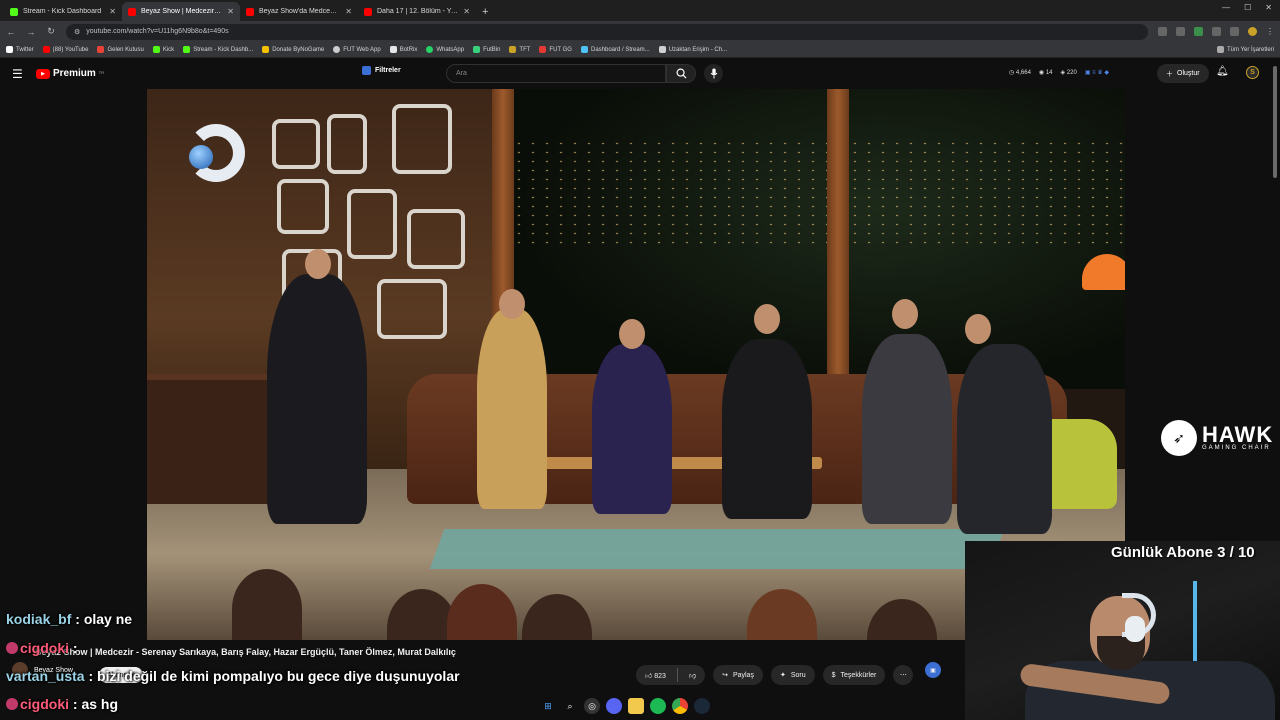 The image size is (1280, 720). Describe the element at coordinates (77, 32) in the screenshot. I see `site-info-icon: ⚙` at that location.